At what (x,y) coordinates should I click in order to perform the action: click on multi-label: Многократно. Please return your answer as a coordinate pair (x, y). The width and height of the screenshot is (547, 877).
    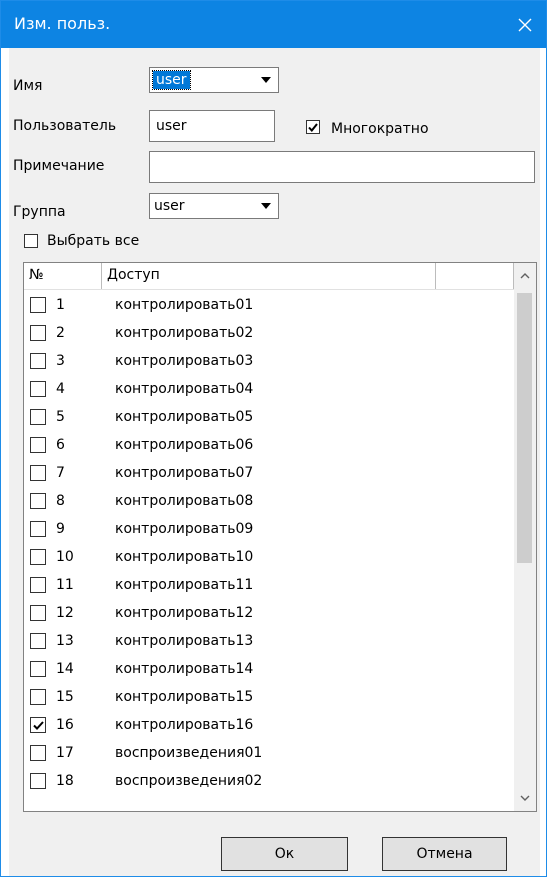
    Looking at the image, I should click on (380, 129).